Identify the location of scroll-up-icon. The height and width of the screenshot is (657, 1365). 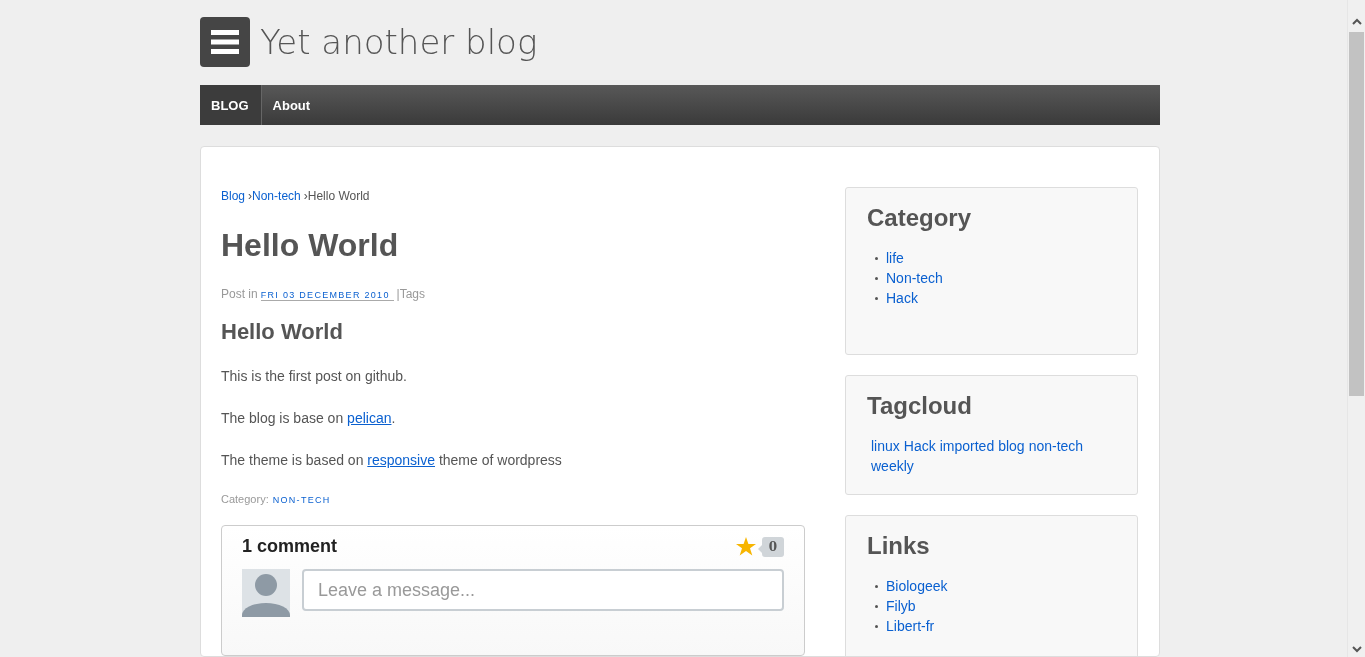
(1356, 22).